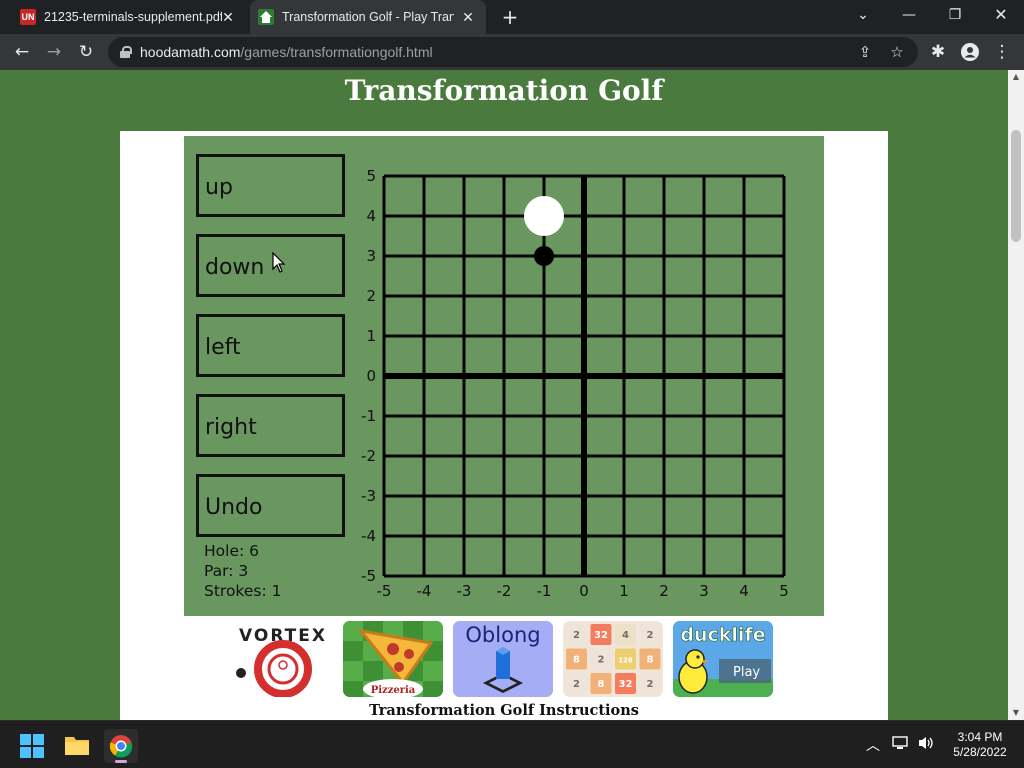 This screenshot has height=768, width=1024. Describe the element at coordinates (504, 710) in the screenshot. I see `instructions-heading: Transformation Golf Instructions` at that location.